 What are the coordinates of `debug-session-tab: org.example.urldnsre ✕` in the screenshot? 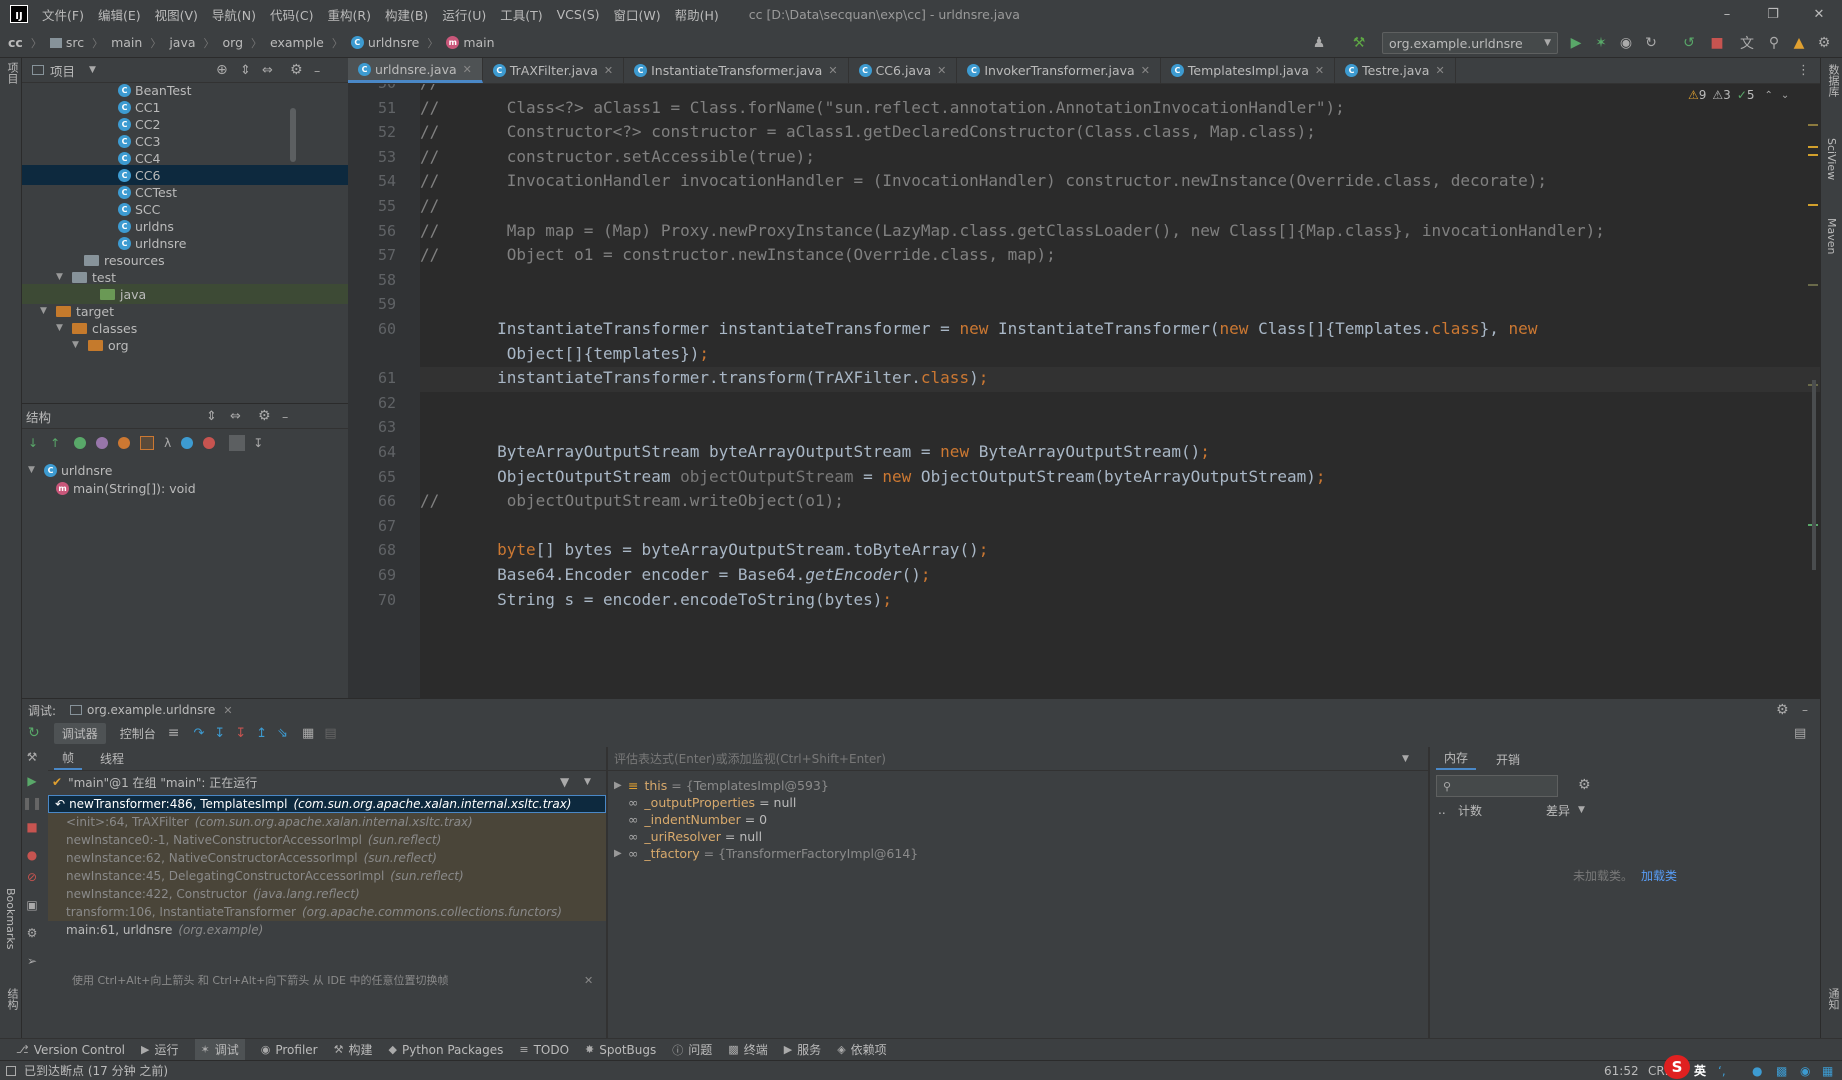 It's located at (151, 710).